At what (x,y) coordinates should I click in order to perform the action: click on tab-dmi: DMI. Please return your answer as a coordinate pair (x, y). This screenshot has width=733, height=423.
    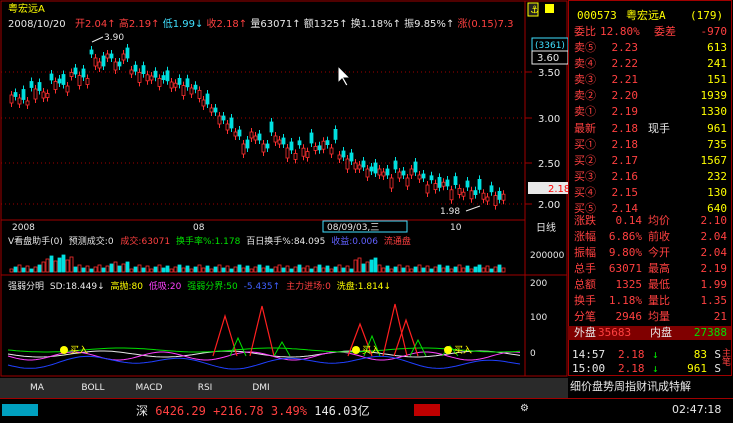
    Looking at the image, I should click on (261, 388).